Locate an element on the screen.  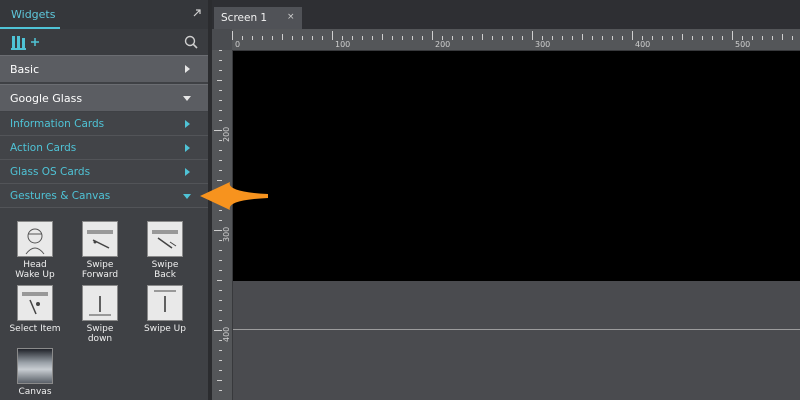
swipe-down-thumbnail is located at coordinates (100, 303).